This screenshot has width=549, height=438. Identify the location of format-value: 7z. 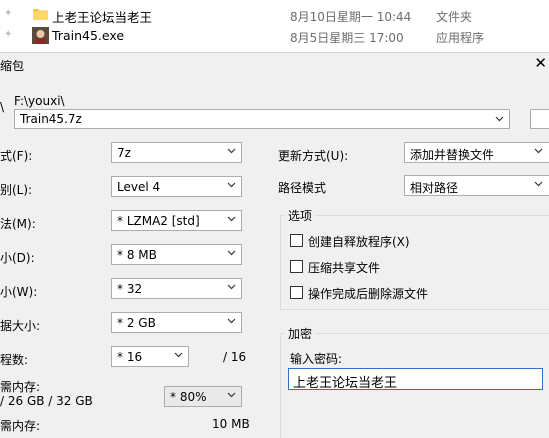
(124, 153).